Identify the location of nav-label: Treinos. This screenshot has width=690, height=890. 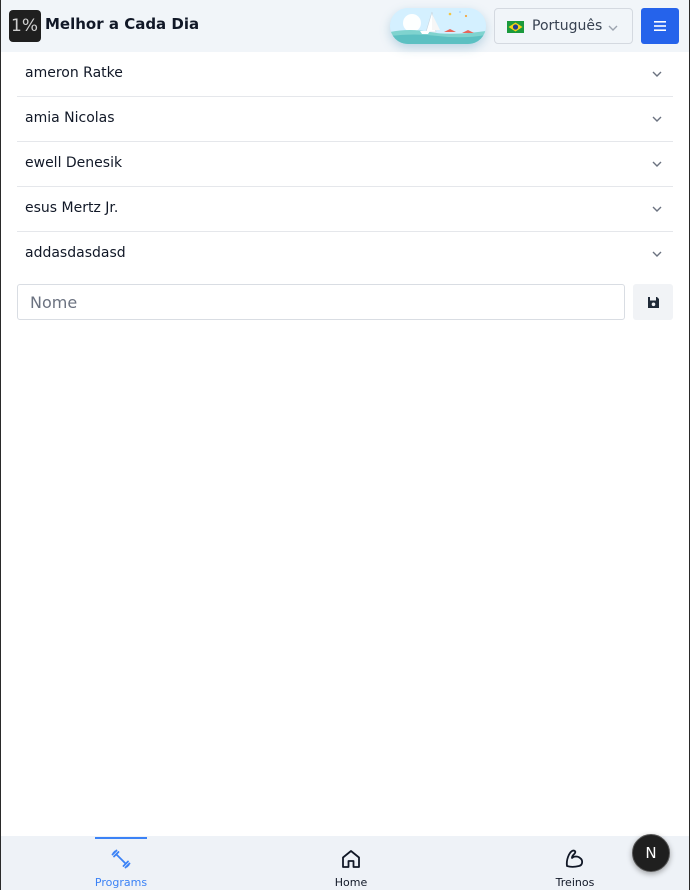
(575, 882).